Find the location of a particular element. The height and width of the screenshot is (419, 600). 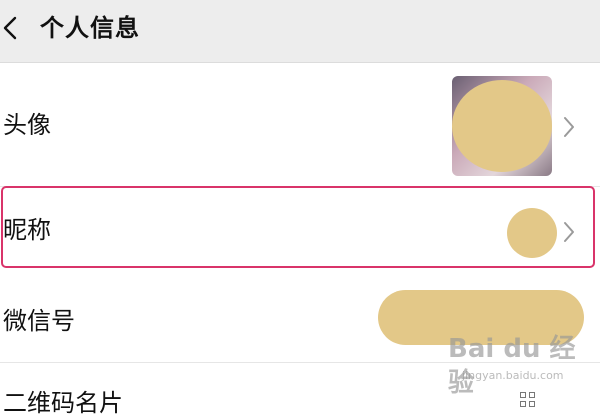

back-button is located at coordinates (17, 28).